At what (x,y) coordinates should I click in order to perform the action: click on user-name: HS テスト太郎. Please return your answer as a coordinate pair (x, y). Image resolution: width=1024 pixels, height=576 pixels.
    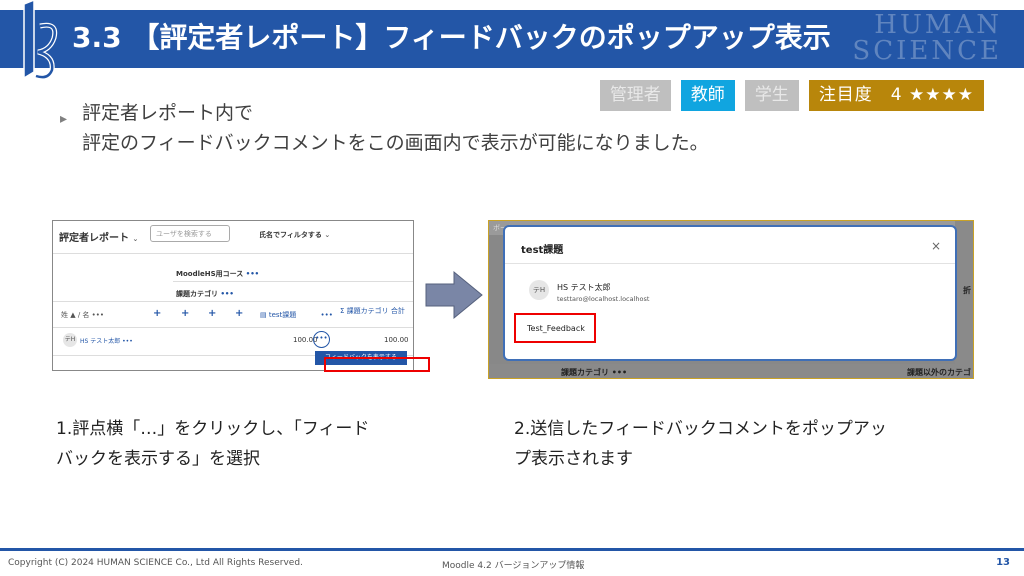
    Looking at the image, I should click on (584, 287).